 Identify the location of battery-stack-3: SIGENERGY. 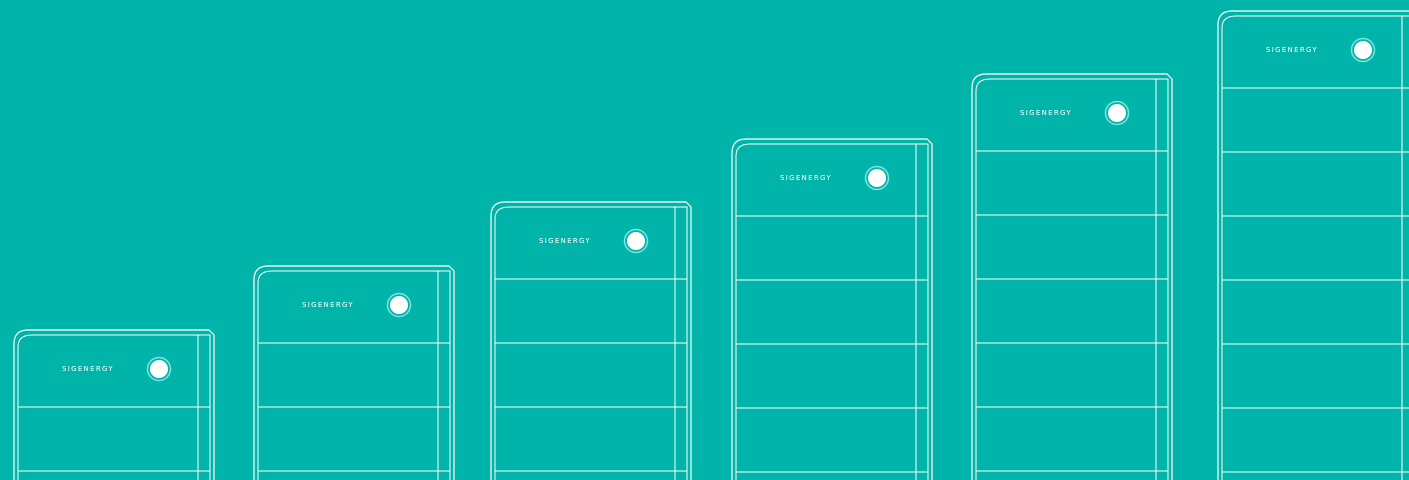
(591, 340).